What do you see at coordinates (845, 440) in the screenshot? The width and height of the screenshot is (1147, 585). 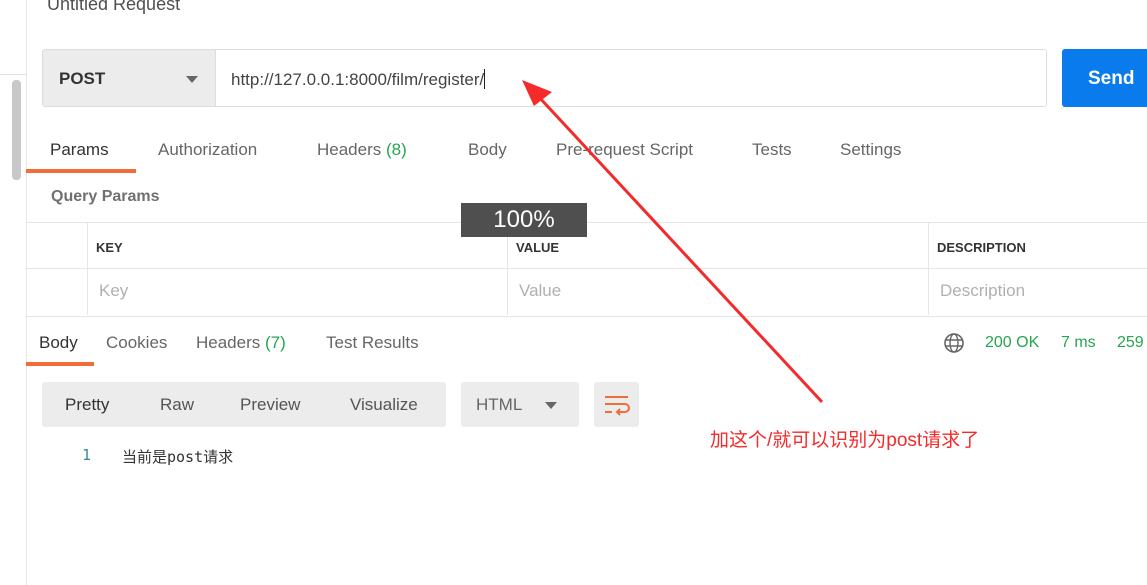 I see `annotation-text: 加这个/就可以识别为post请求了` at bounding box center [845, 440].